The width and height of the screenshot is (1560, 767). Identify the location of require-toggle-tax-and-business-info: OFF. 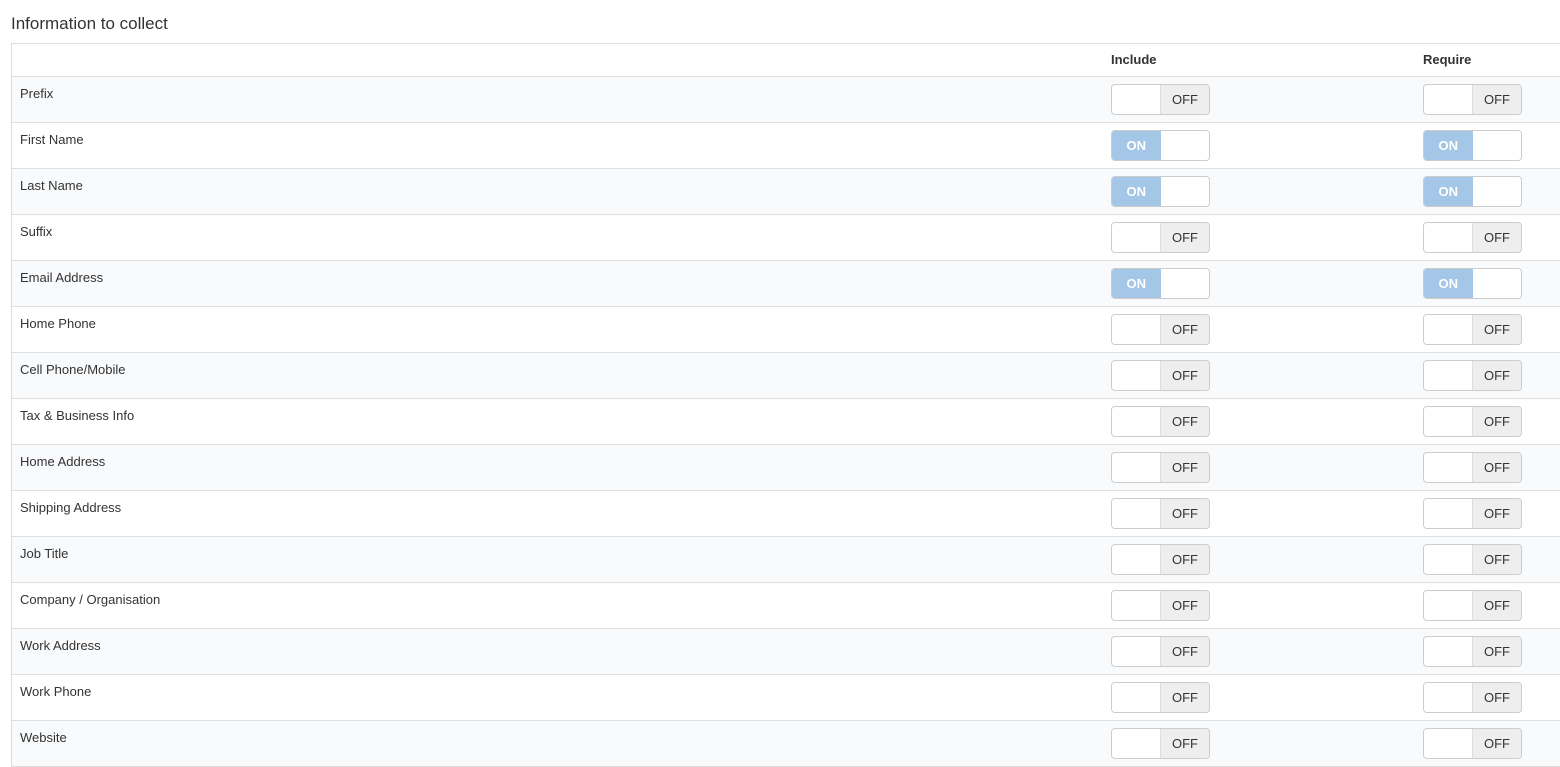
(1472, 421).